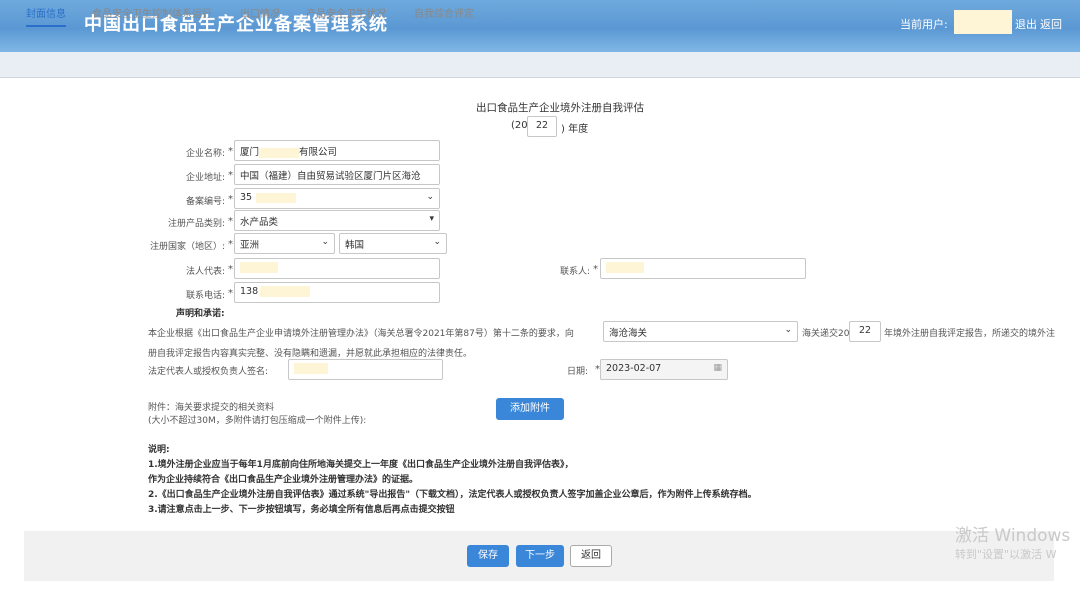 Image resolution: width=1080 pixels, height=594 pixels. I want to click on record-no-select: 35 ⌄, so click(337, 198).